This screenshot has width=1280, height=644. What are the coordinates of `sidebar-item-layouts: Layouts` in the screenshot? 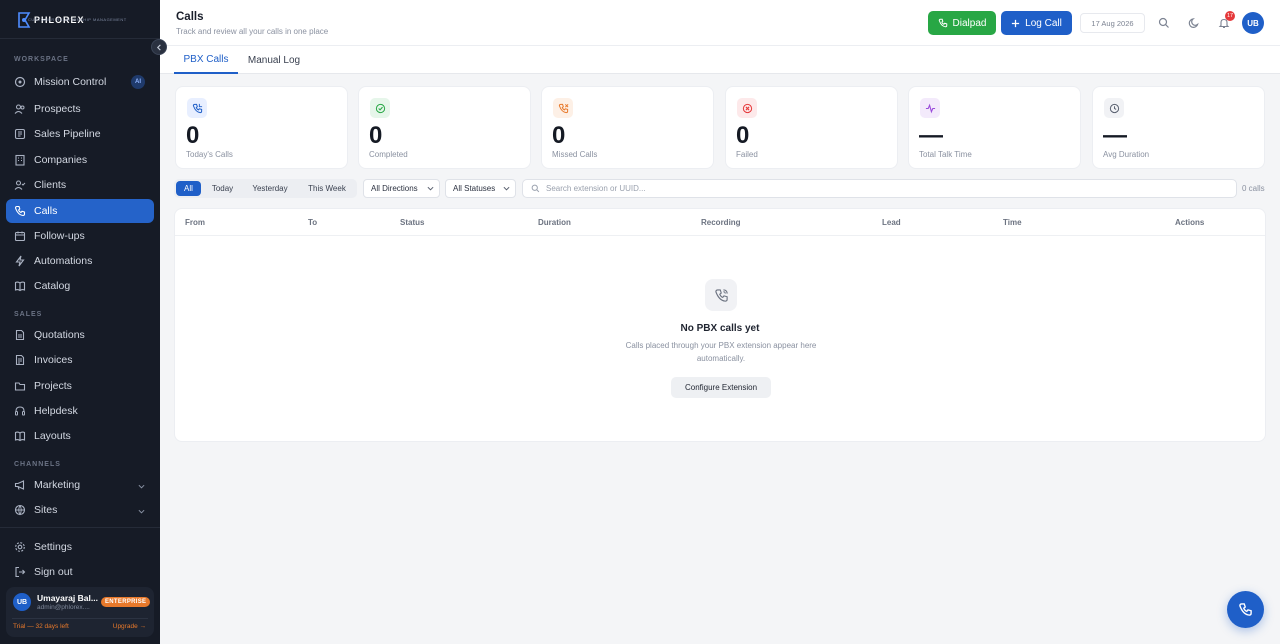 It's located at (80, 436).